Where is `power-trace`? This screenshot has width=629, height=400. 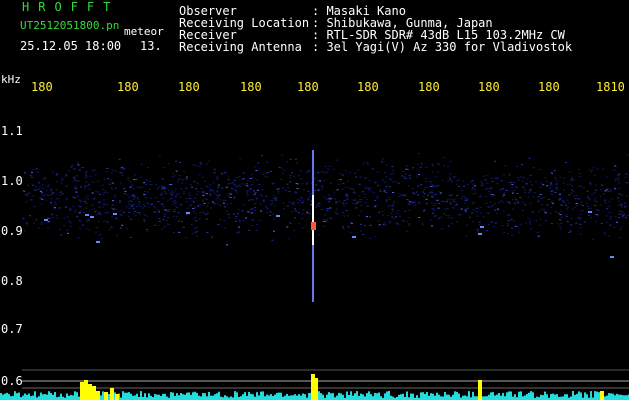
power-trace is located at coordinates (314, 387).